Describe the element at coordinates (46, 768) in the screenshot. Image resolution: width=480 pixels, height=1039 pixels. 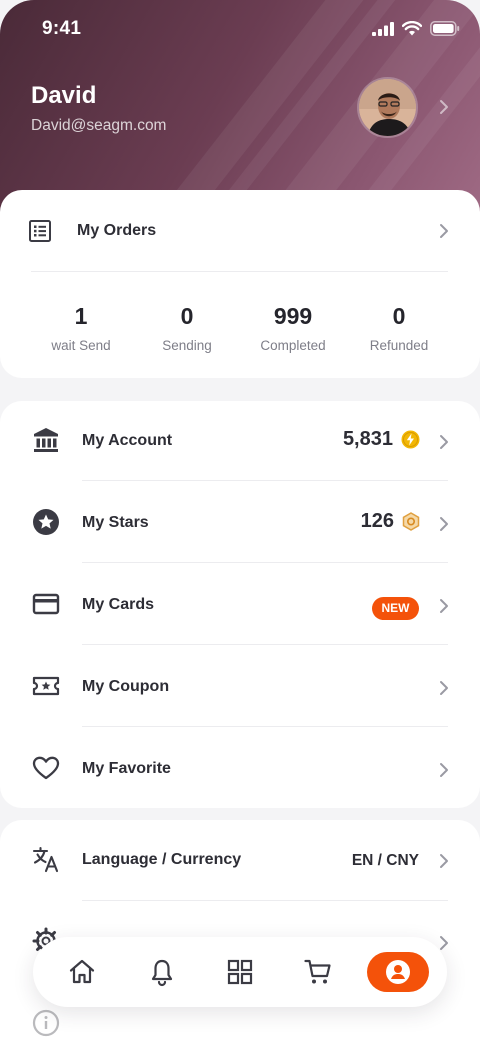
I see `heart-icon` at that location.